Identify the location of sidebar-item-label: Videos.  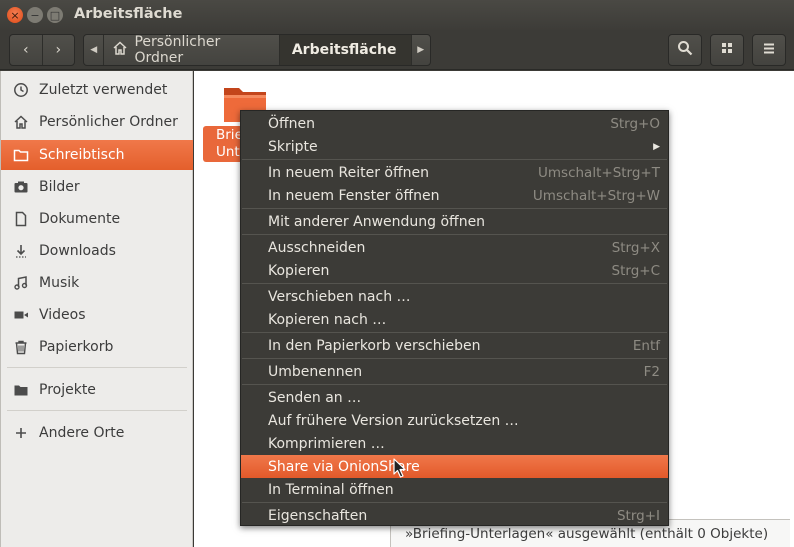
(62, 315).